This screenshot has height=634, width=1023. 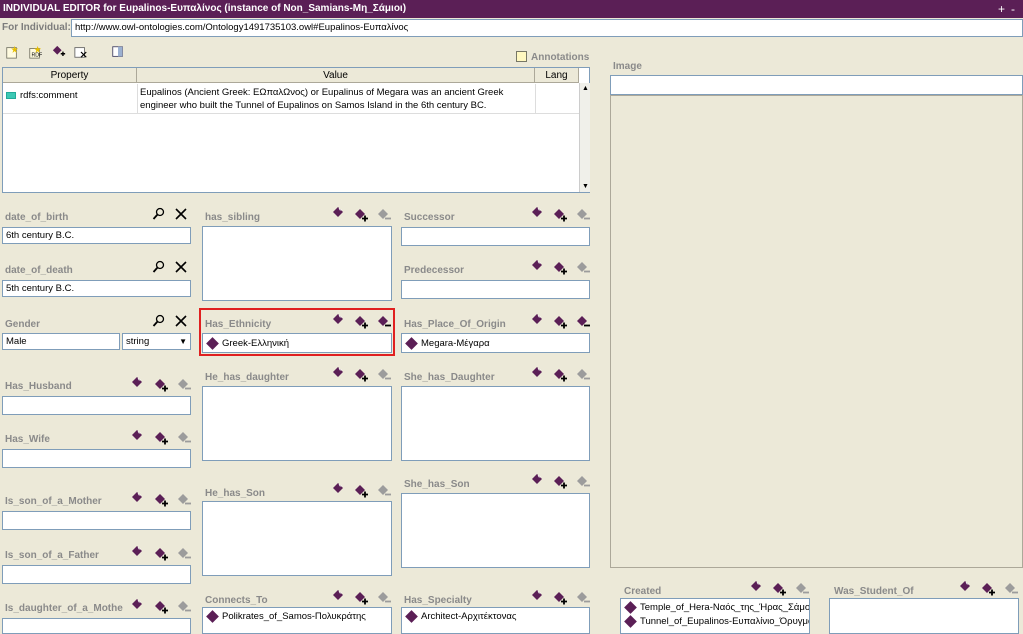 What do you see at coordinates (96, 235) in the screenshot?
I see `date-of-birth-field: 6th century B.C.` at bounding box center [96, 235].